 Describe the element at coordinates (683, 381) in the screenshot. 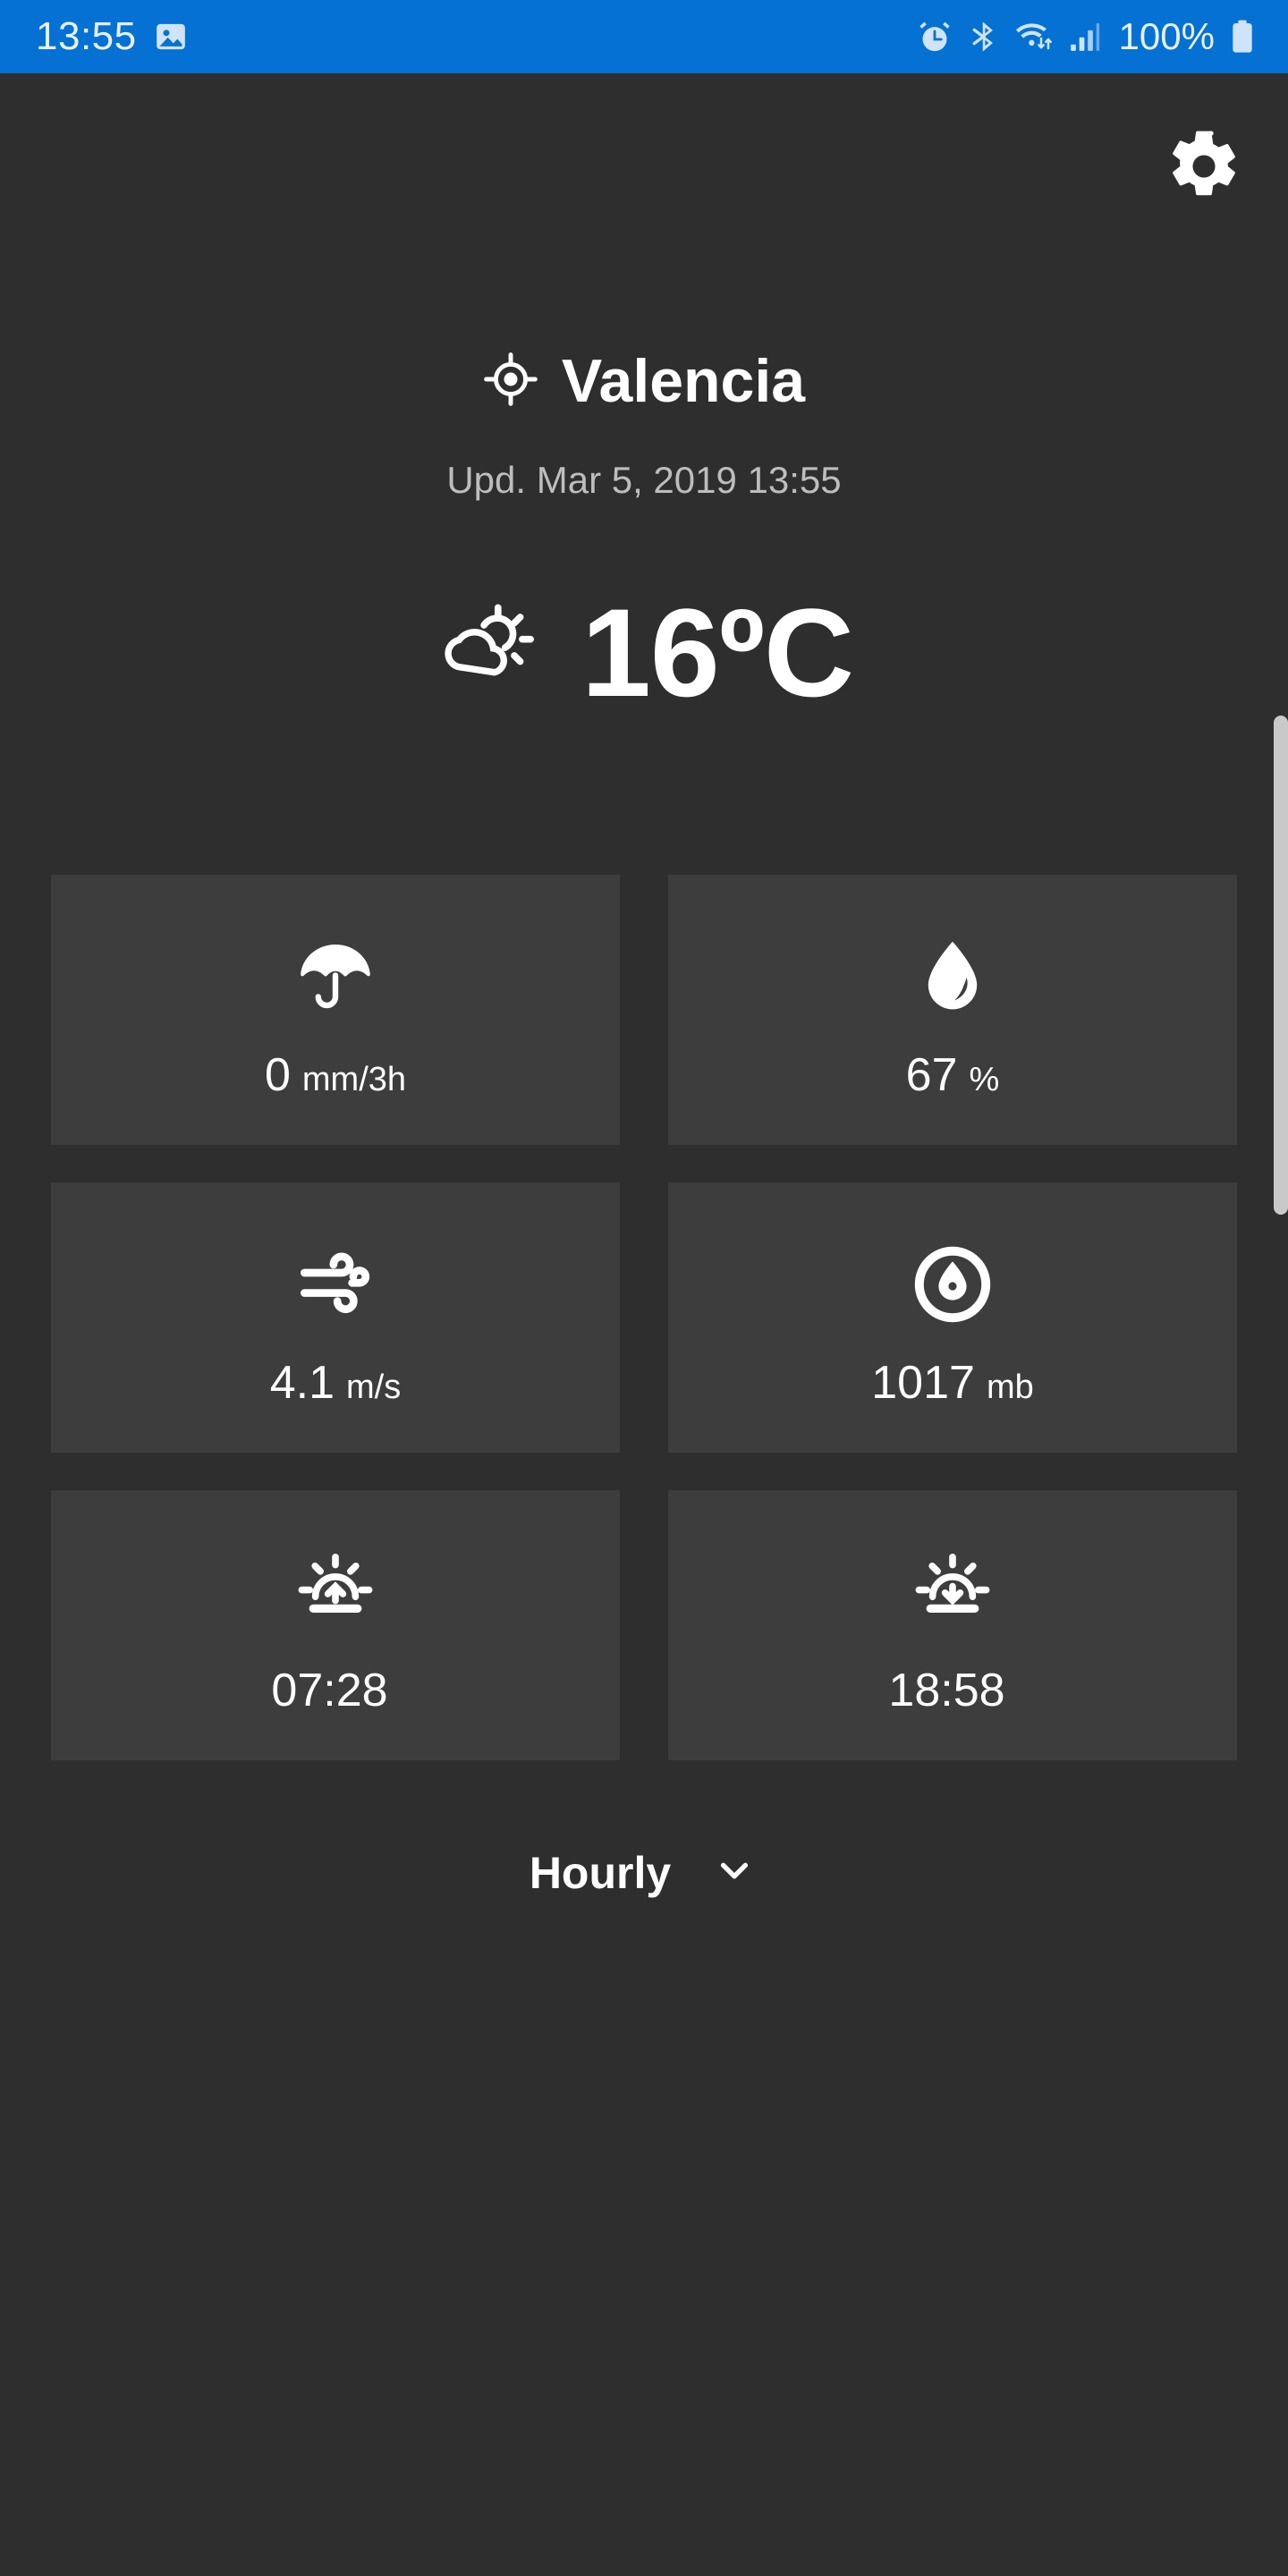

I see `city-name: Valencia` at that location.